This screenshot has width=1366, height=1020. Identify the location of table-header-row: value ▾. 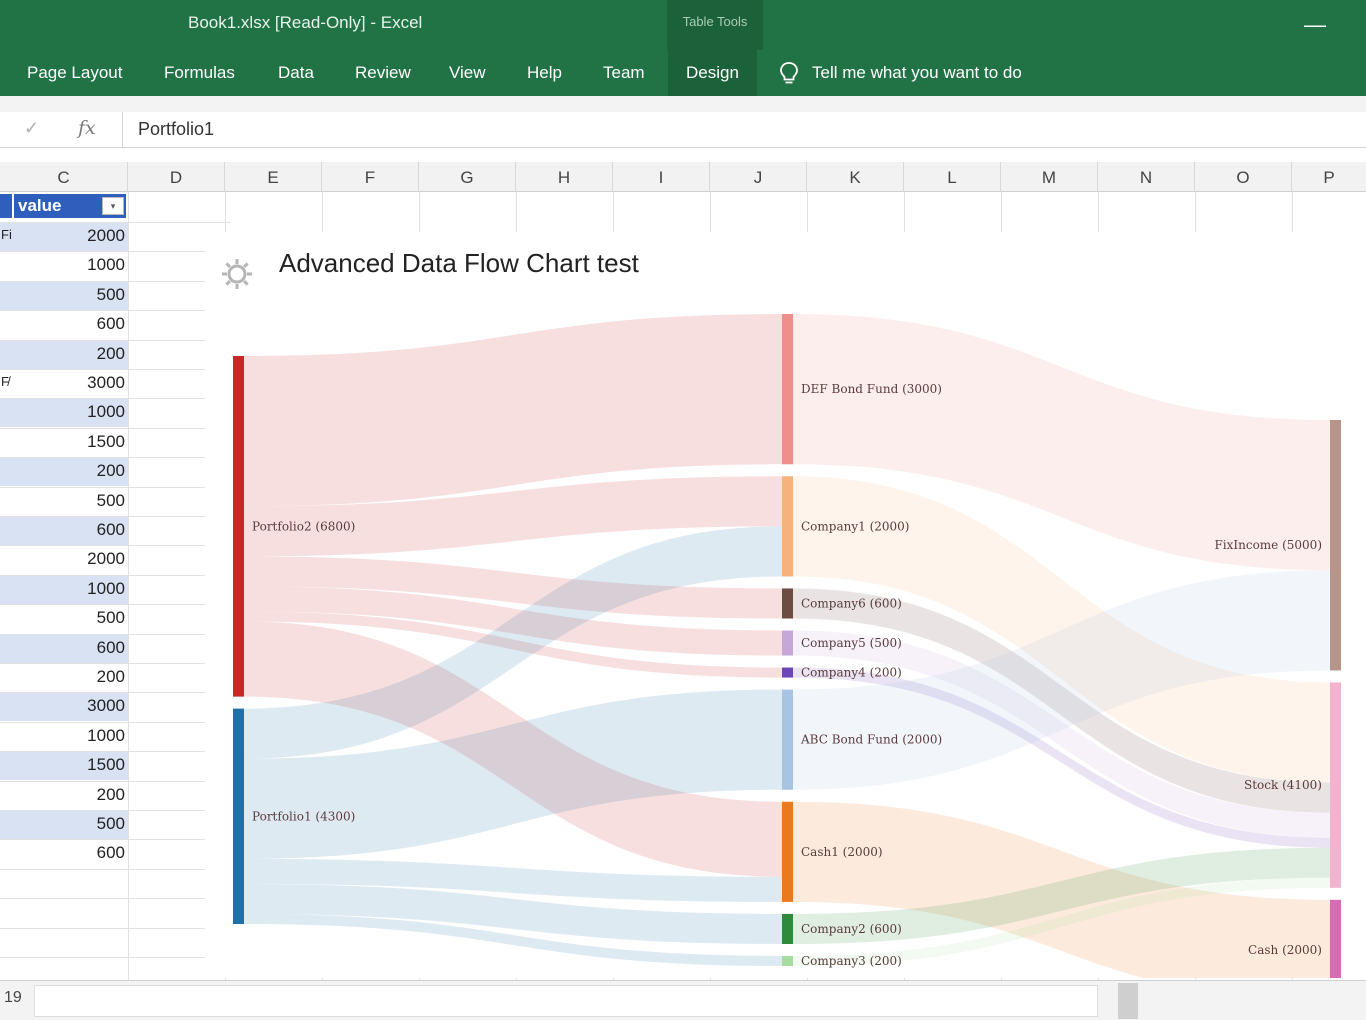
(64, 206).